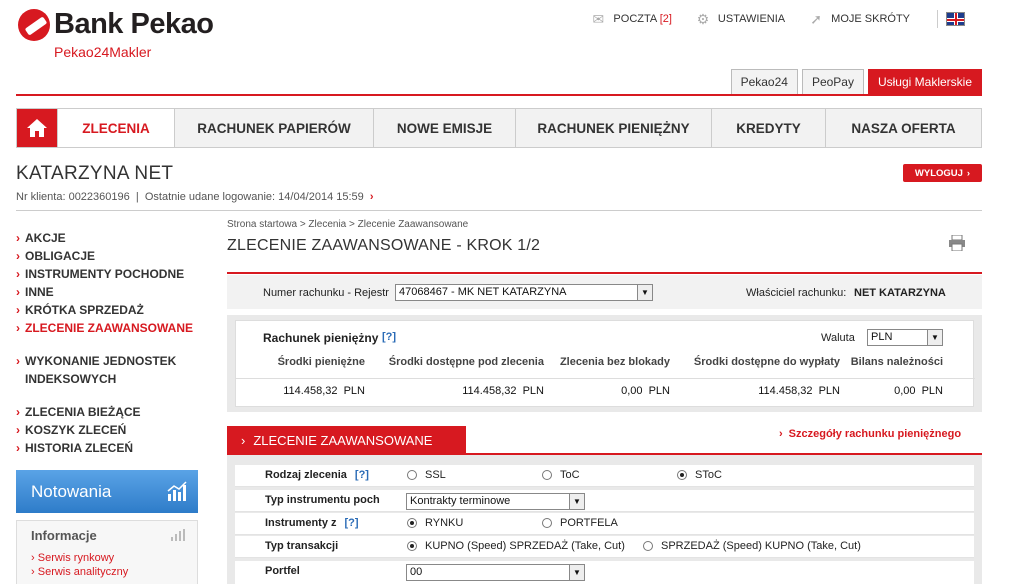  I want to click on radio-ssl: SSL, so click(426, 475).